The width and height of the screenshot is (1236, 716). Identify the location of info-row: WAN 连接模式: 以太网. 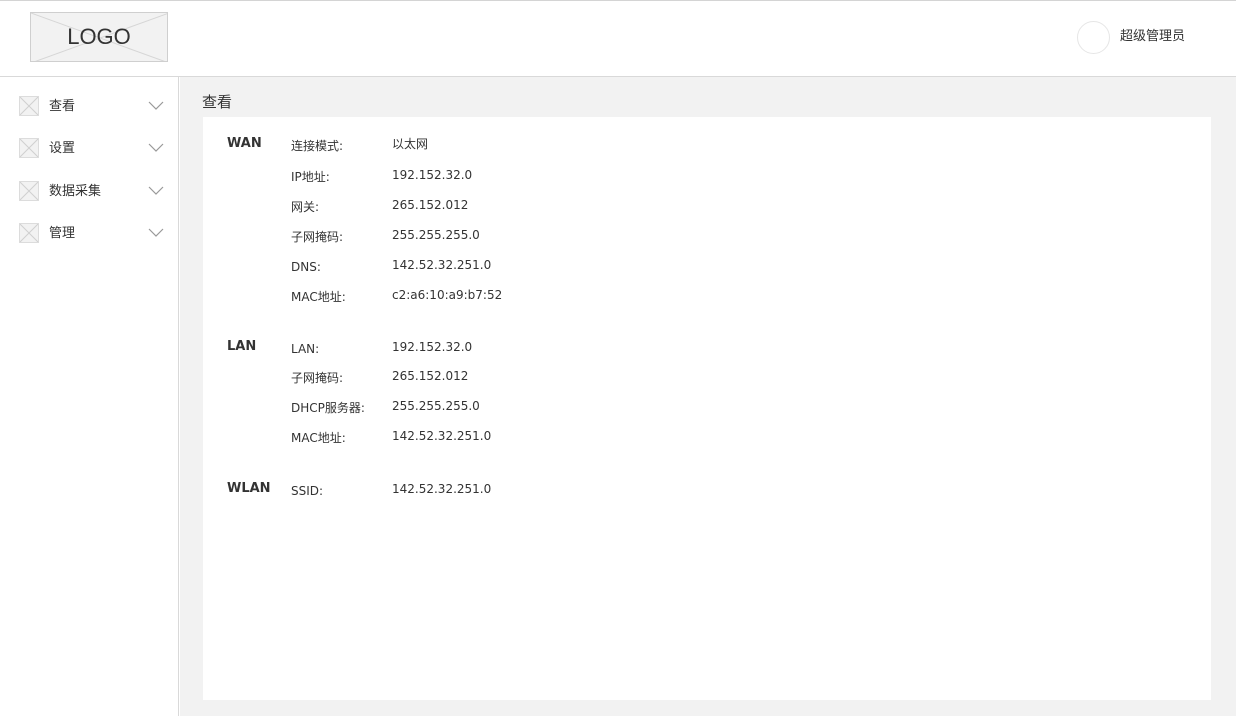
(503, 145).